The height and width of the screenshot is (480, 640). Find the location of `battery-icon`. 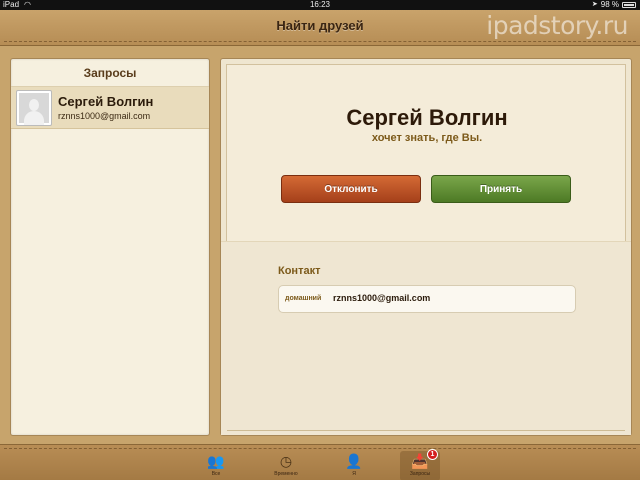

battery-icon is located at coordinates (629, 5).